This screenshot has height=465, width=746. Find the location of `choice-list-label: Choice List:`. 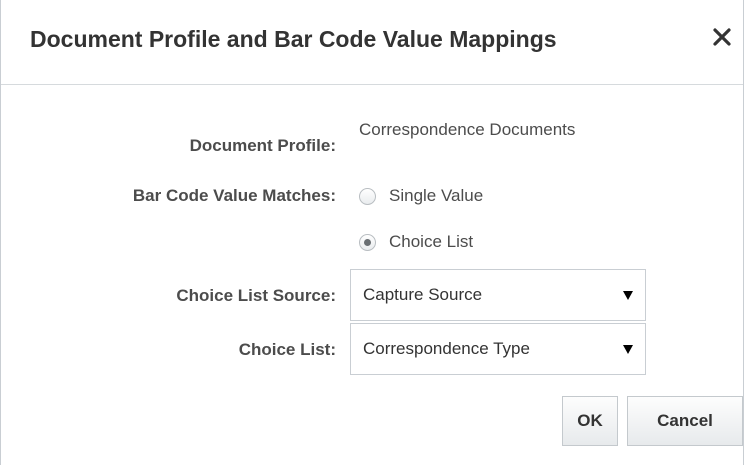

choice-list-label: Choice List: is located at coordinates (287, 349).